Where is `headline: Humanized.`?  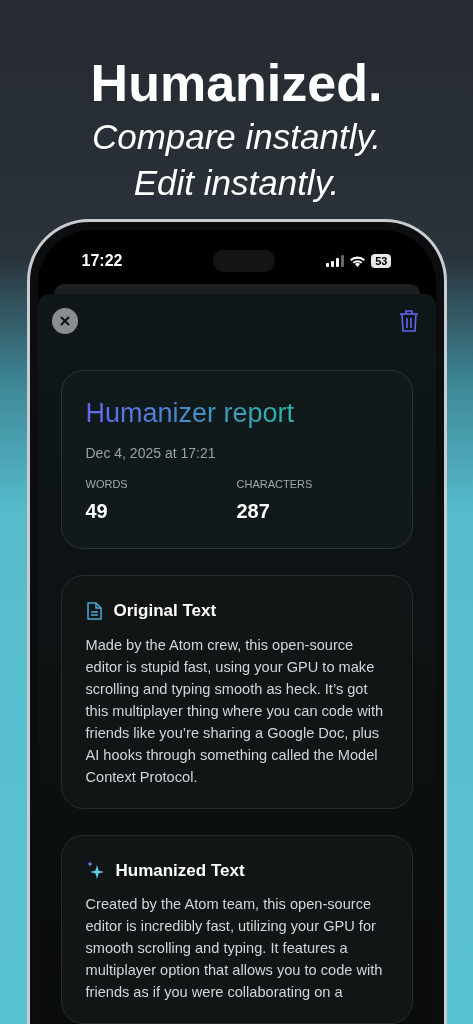 headline: Humanized. is located at coordinates (236, 83).